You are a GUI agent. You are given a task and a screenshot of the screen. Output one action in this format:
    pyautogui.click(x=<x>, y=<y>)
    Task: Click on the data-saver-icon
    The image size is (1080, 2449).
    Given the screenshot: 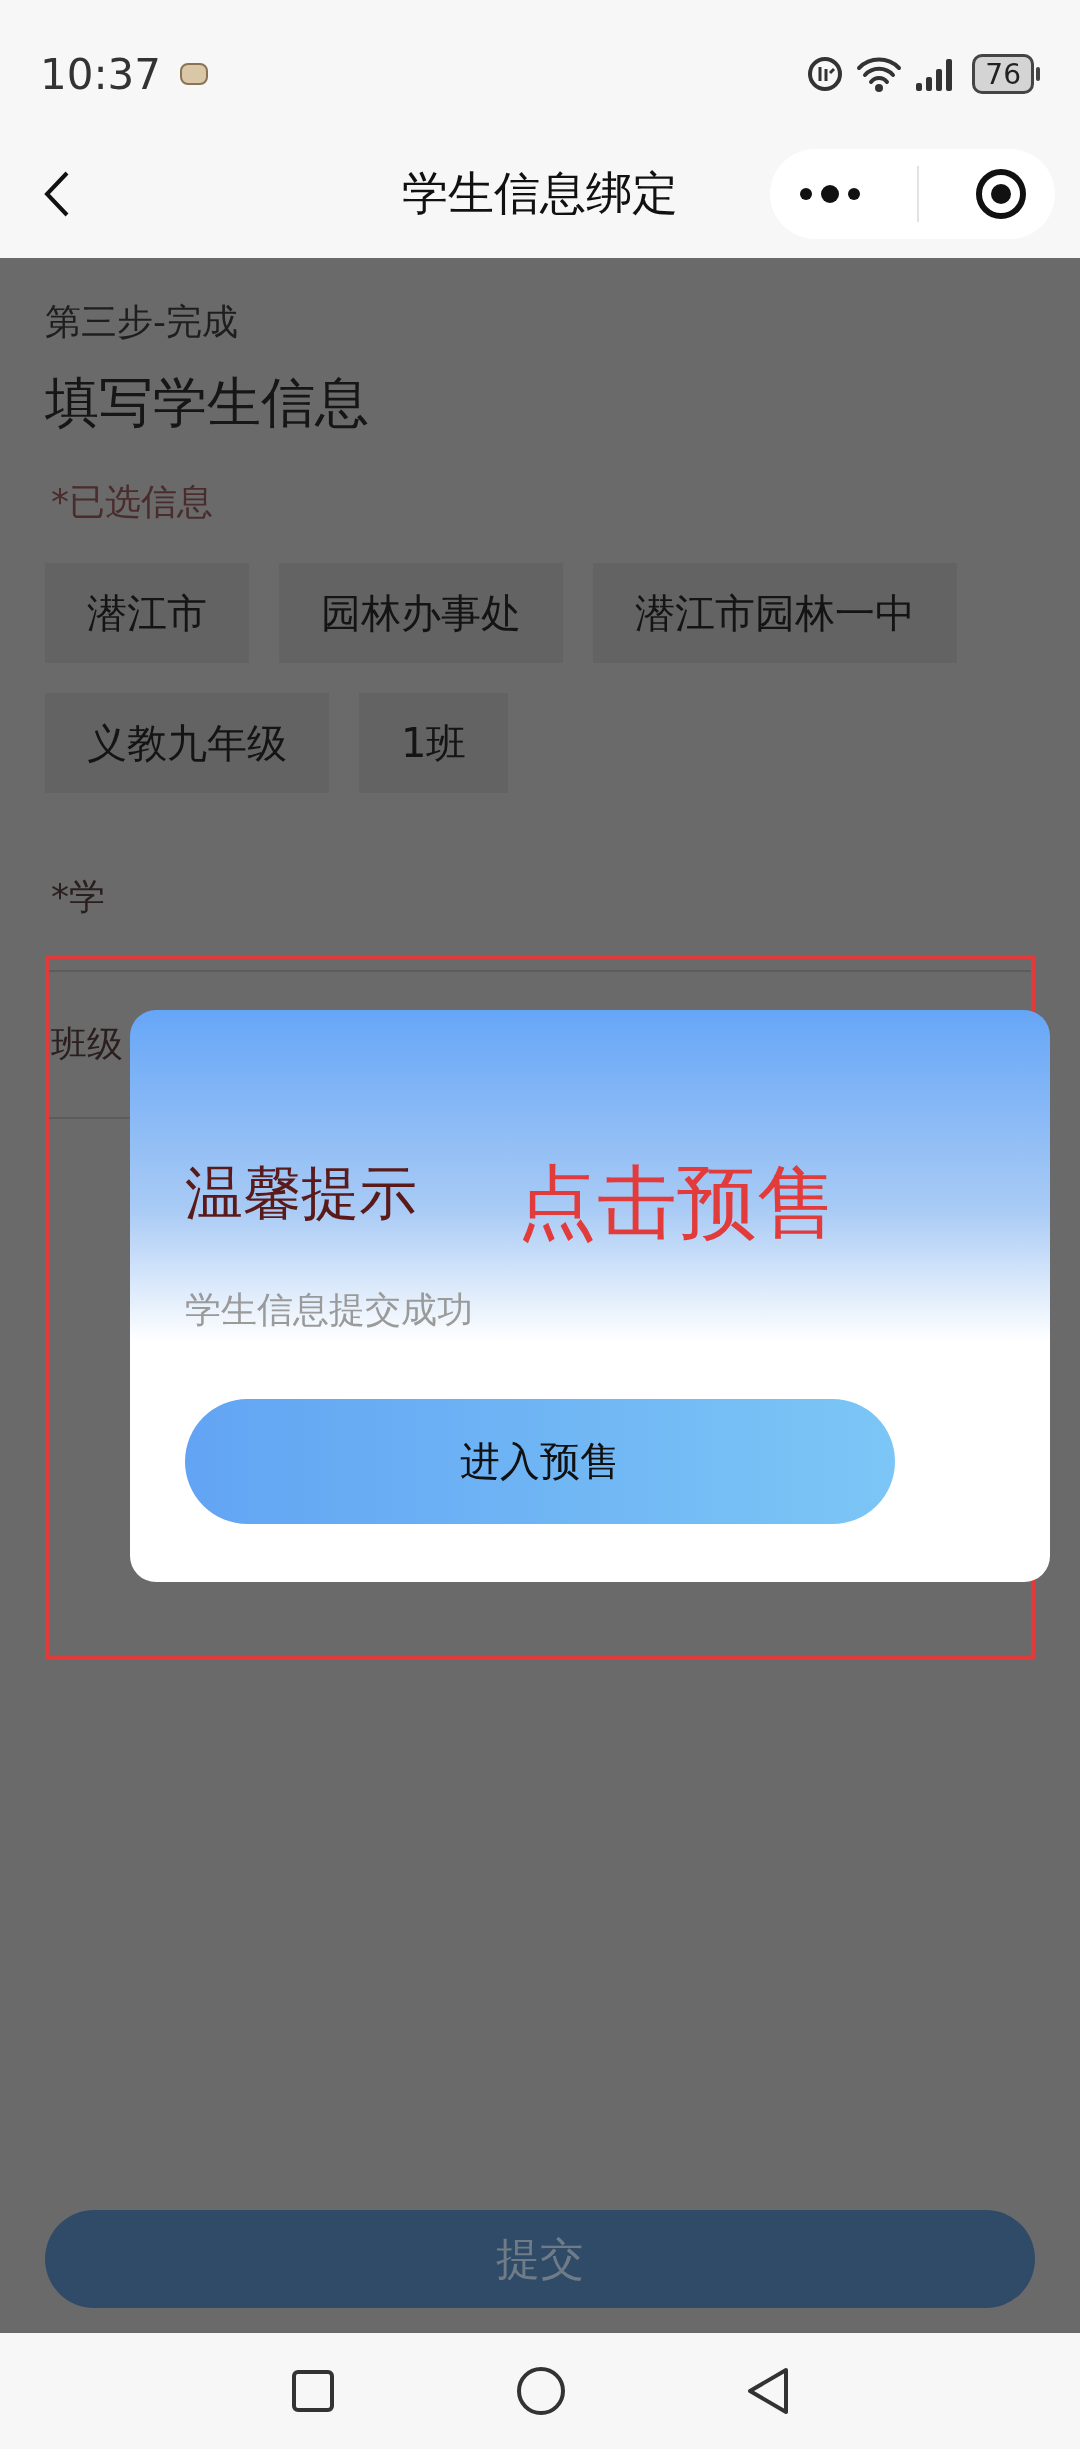 What is the action you would take?
    pyautogui.click(x=825, y=74)
    